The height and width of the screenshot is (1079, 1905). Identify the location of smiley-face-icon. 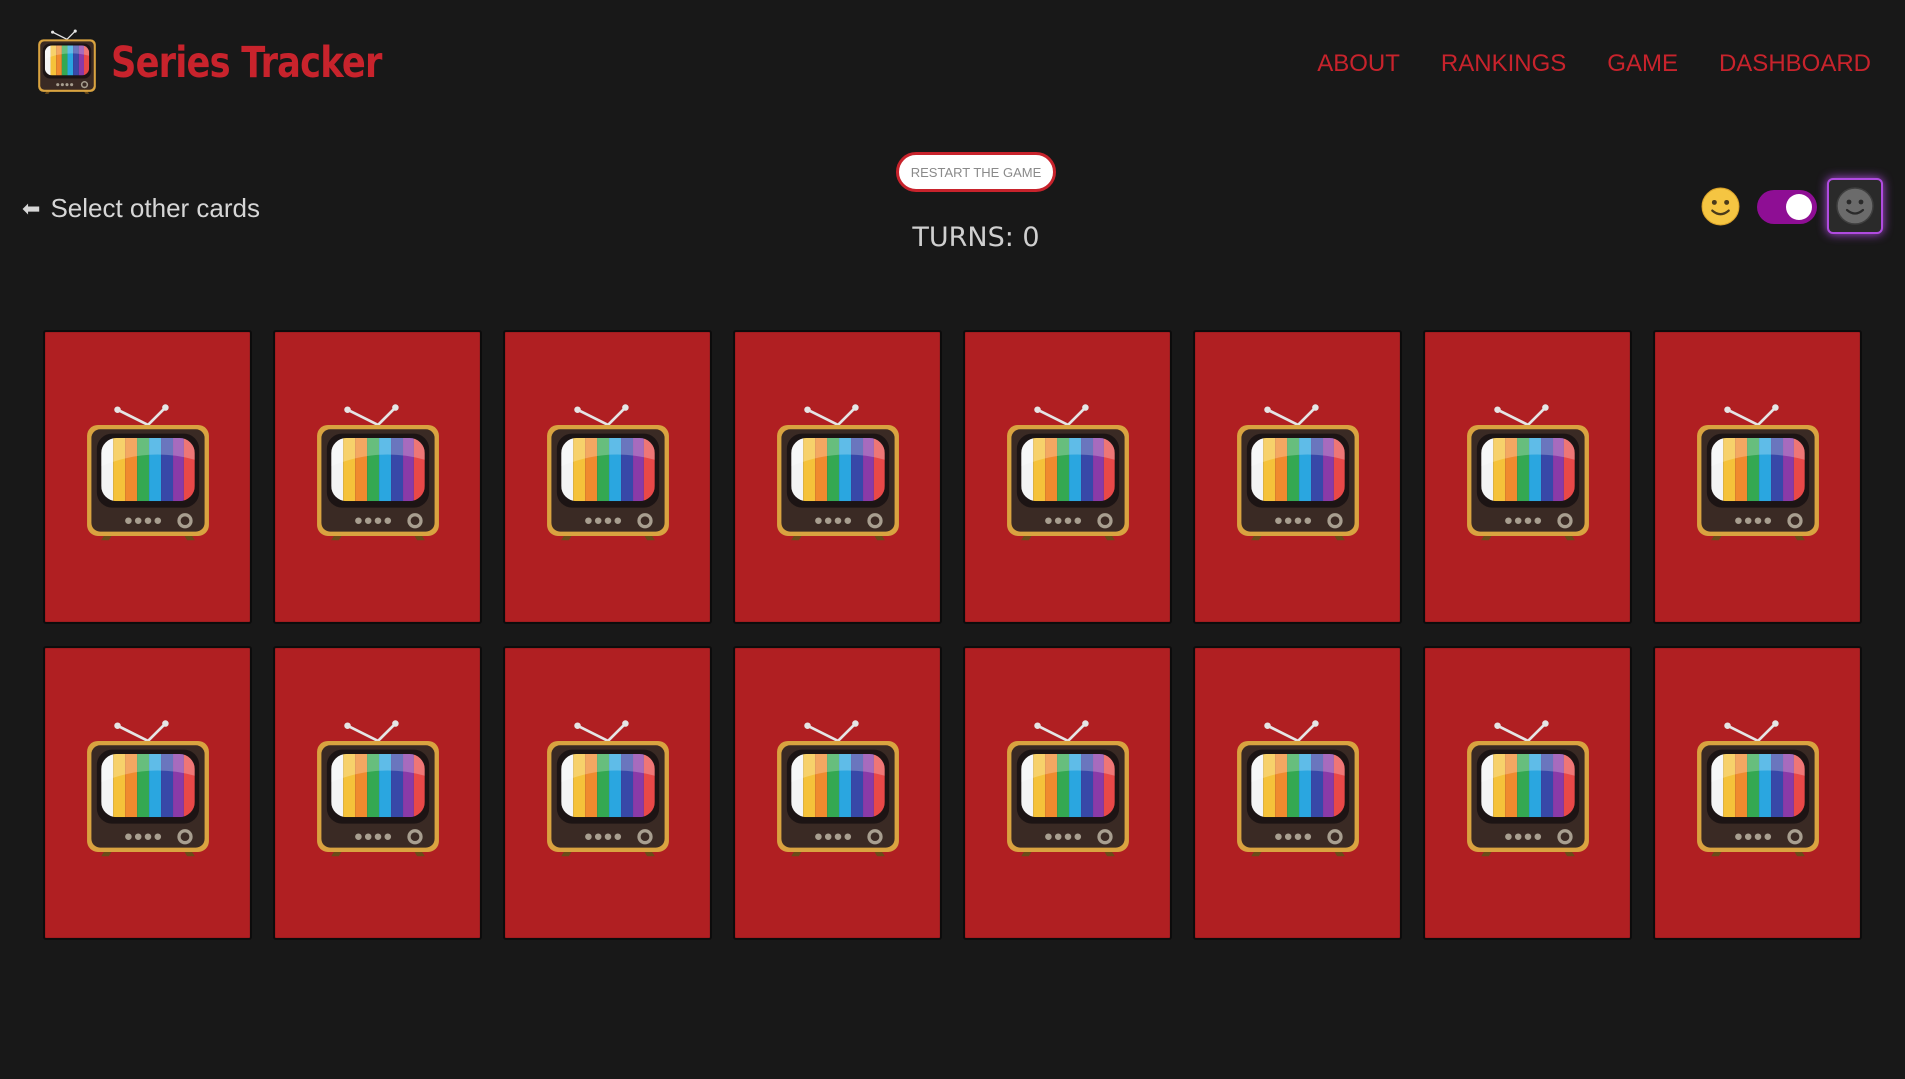
(1720, 206).